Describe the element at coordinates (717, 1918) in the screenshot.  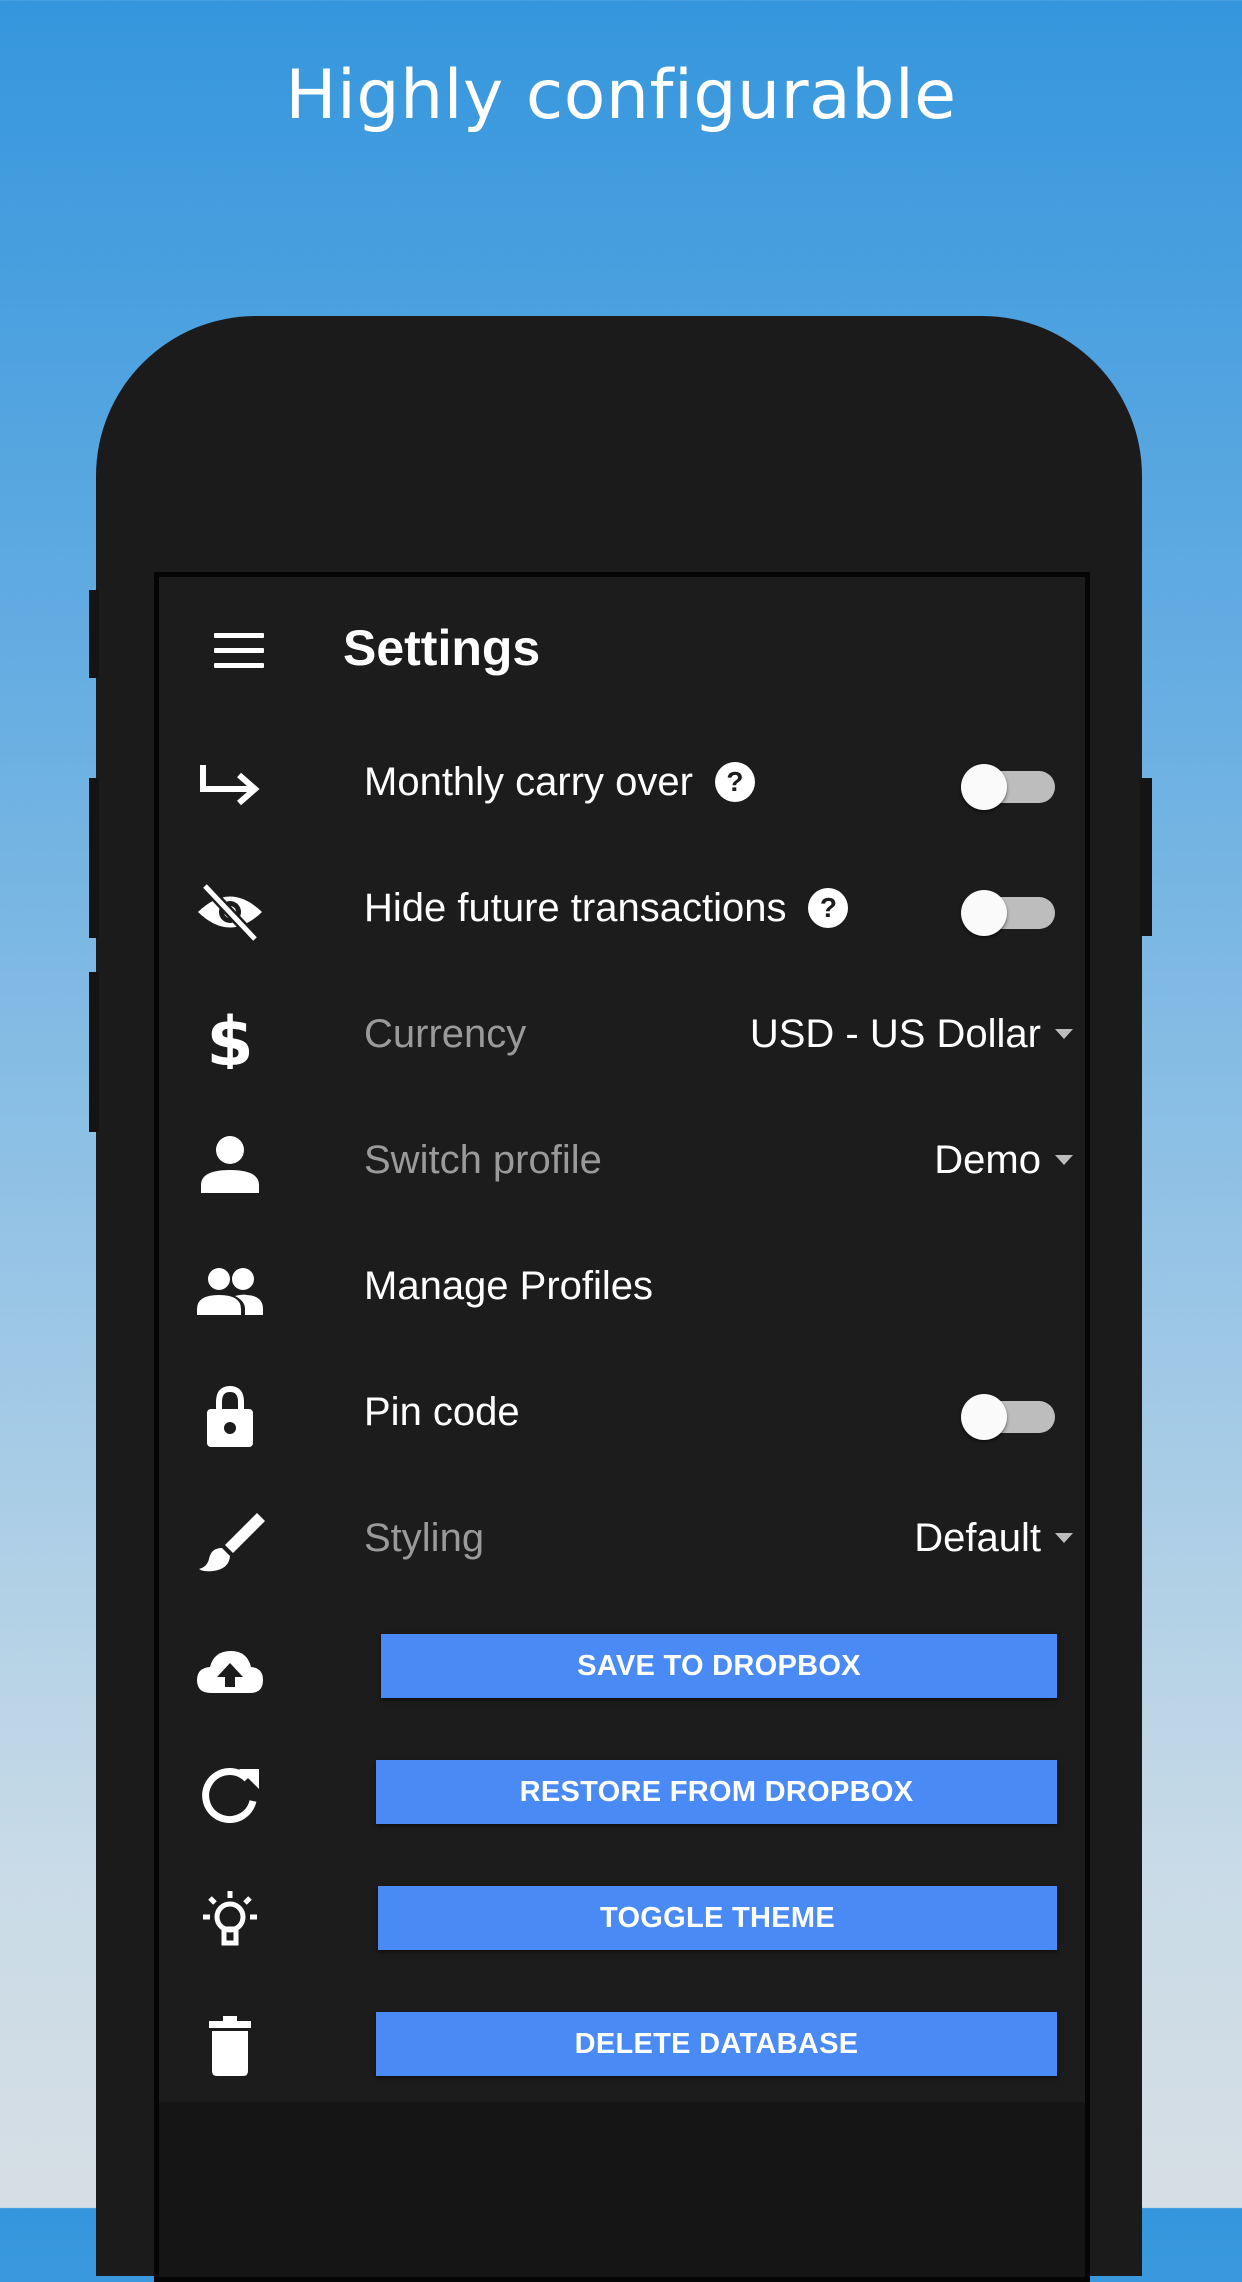
I see `toggle-theme-button: TOGGLE THEME` at that location.